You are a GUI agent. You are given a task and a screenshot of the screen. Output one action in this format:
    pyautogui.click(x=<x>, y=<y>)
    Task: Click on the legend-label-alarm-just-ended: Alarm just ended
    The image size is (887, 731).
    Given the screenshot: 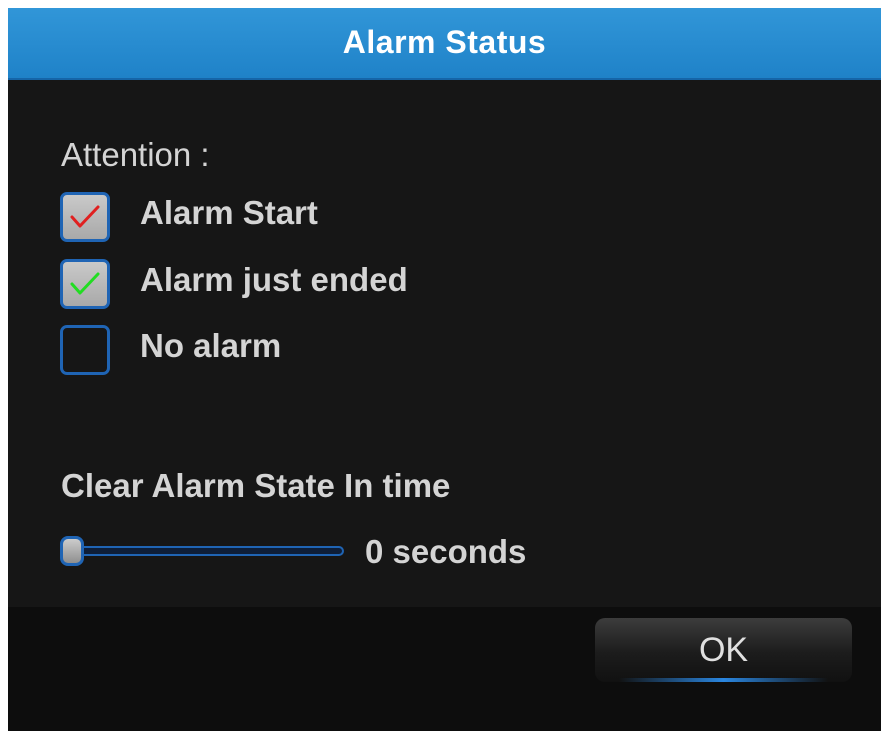 What is the action you would take?
    pyautogui.click(x=274, y=279)
    